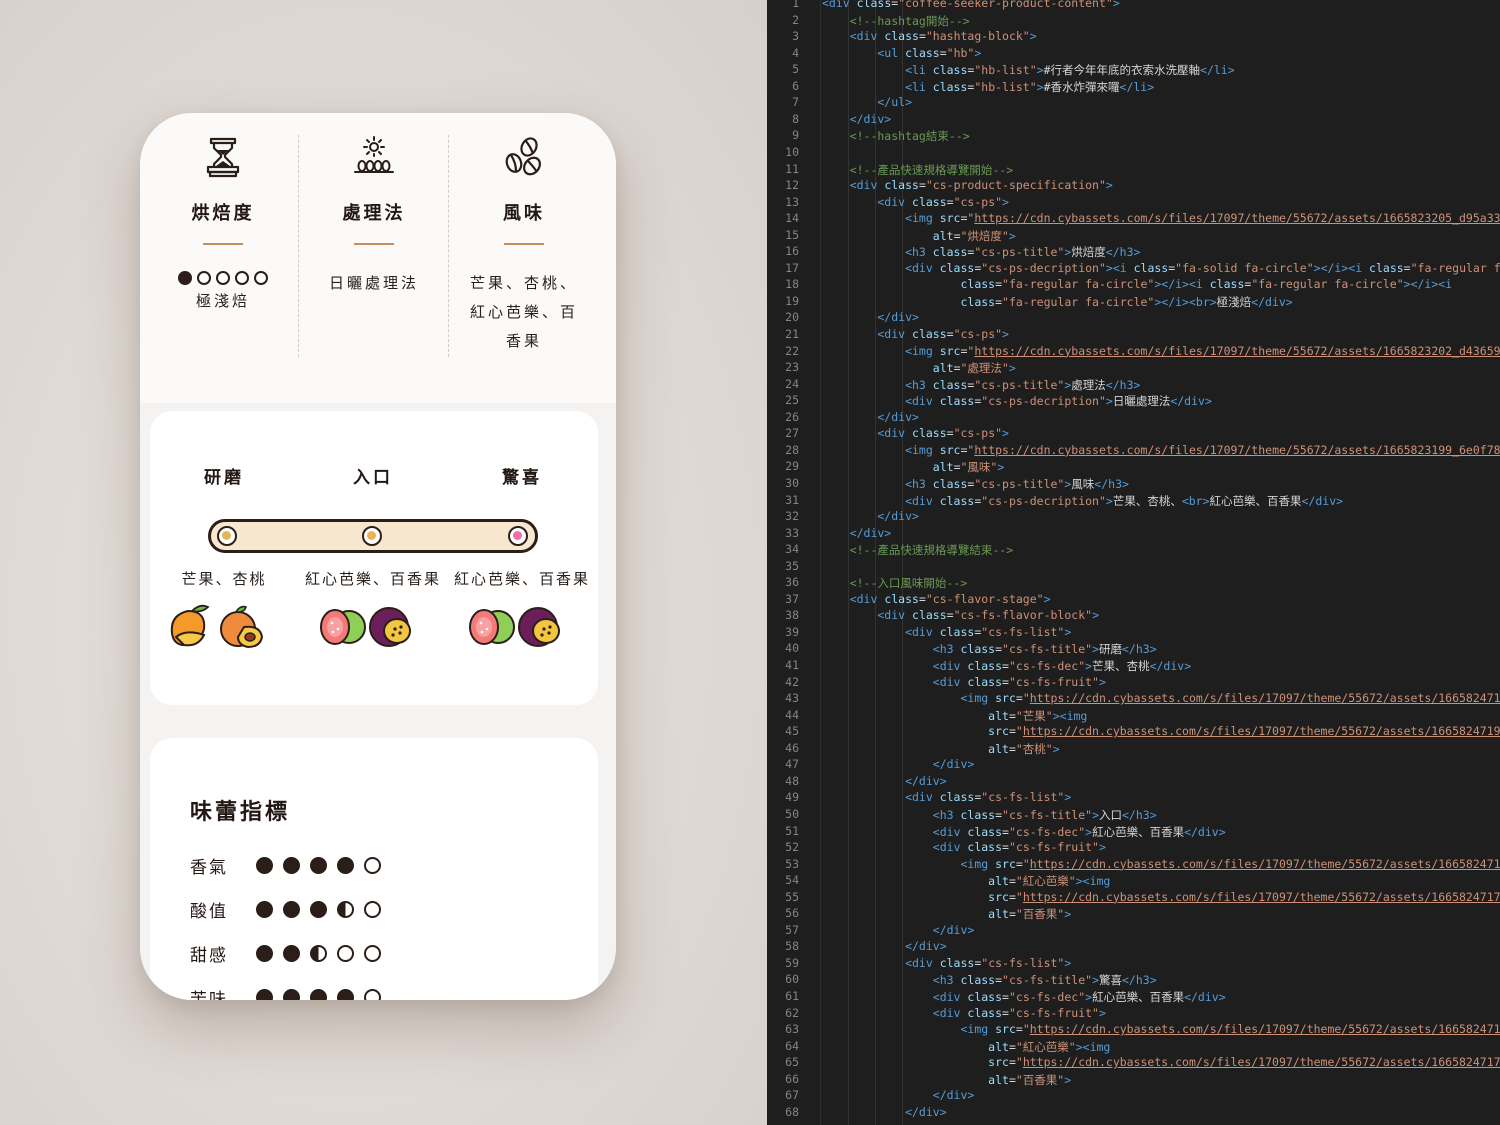 The width and height of the screenshot is (1500, 1125). Describe the element at coordinates (919, 236) in the screenshot. I see `code-line: alt="烘焙度">` at that location.